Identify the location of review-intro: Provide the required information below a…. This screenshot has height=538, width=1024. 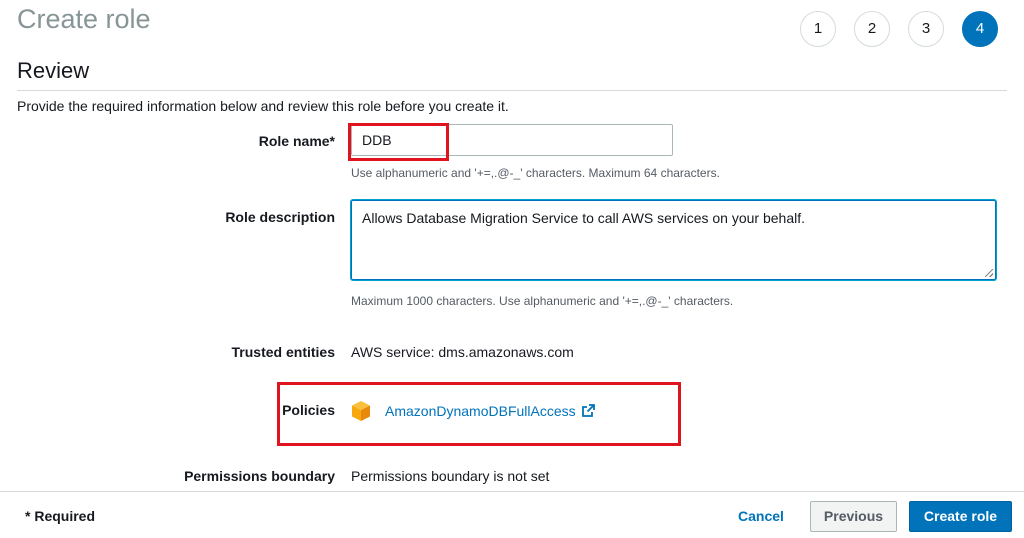
(263, 106).